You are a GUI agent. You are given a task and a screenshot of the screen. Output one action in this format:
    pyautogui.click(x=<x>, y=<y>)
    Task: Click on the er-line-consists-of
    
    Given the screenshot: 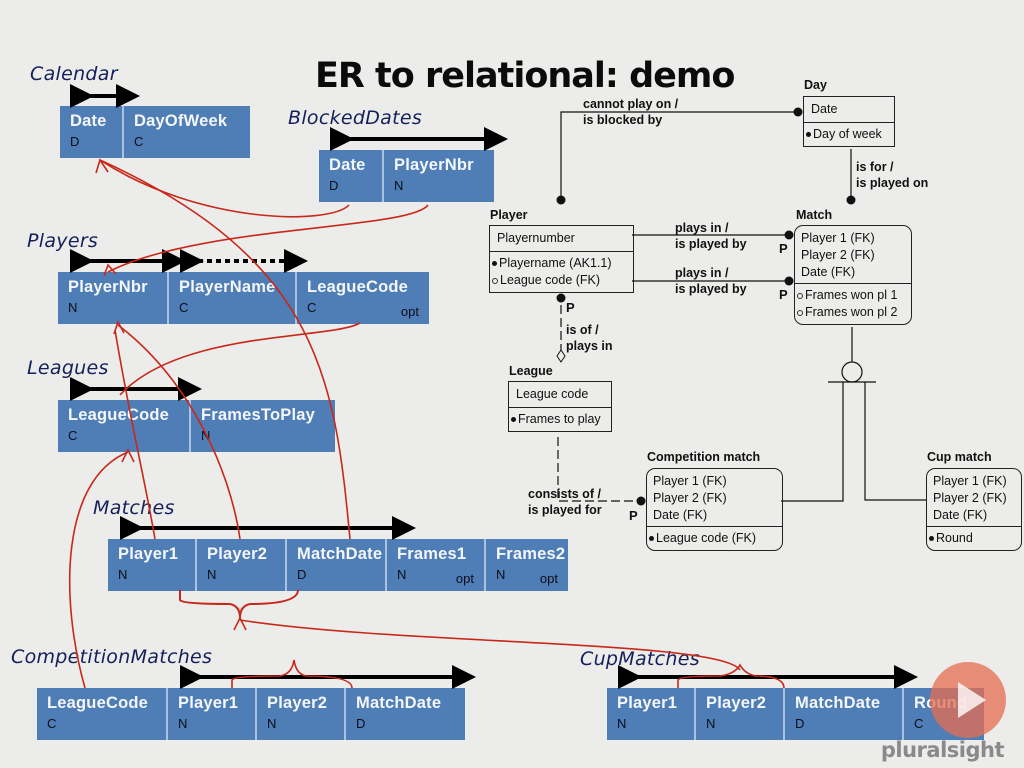 What is the action you would take?
    pyautogui.click(x=599, y=469)
    